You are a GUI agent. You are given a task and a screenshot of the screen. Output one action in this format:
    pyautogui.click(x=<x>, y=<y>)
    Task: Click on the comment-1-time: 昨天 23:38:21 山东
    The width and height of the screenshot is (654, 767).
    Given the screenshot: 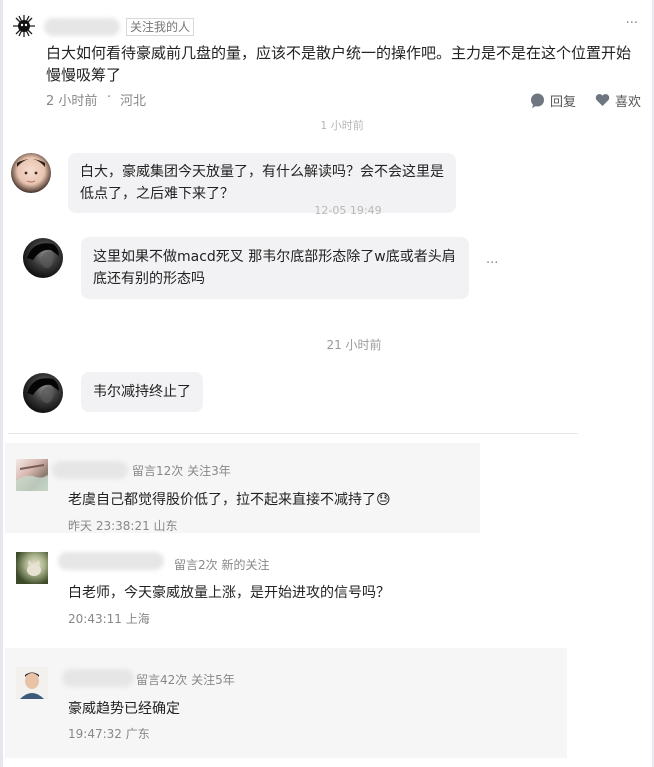 What is the action you would take?
    pyautogui.click(x=123, y=526)
    